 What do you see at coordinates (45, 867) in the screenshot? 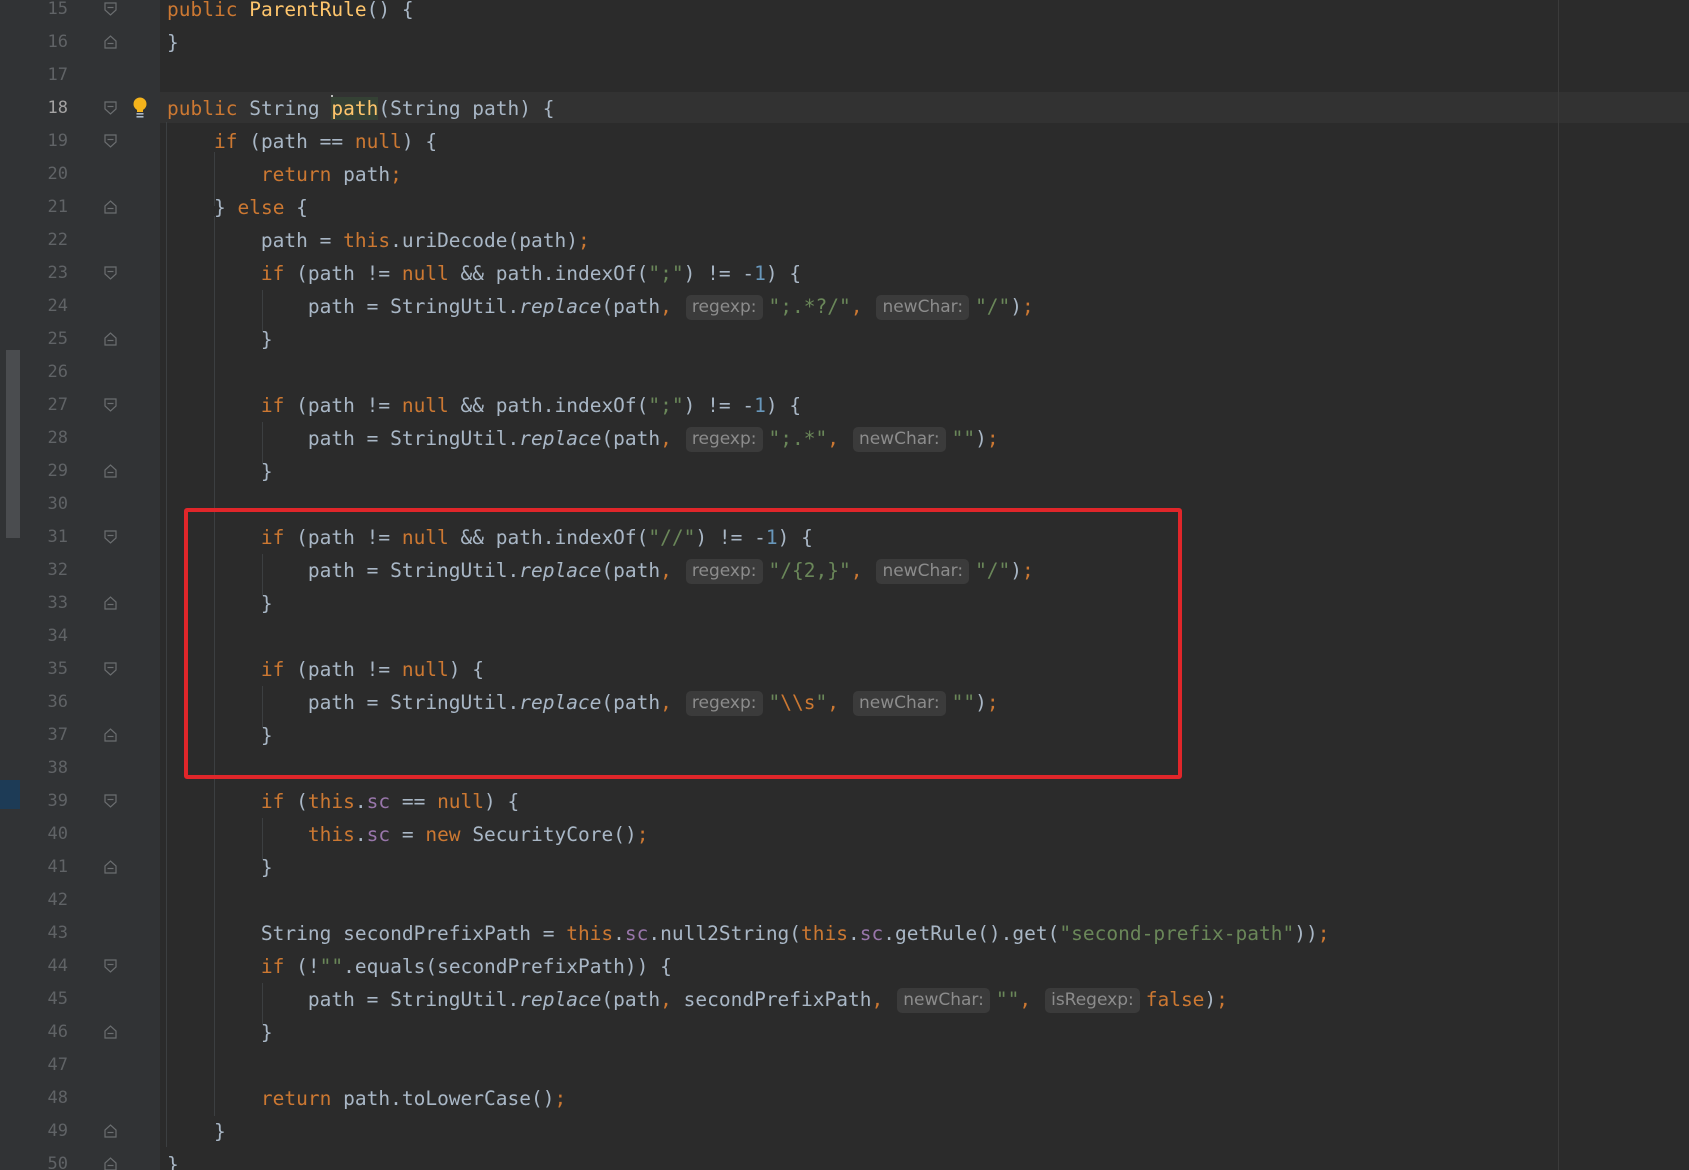
I see `line-number: 41` at bounding box center [45, 867].